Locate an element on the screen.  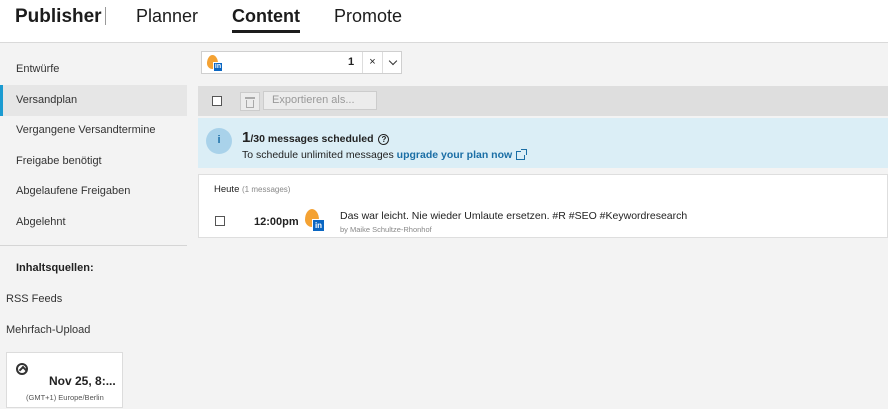
top-nav-bar: Publisher Planner Content Promote is located at coordinates (444, 21).